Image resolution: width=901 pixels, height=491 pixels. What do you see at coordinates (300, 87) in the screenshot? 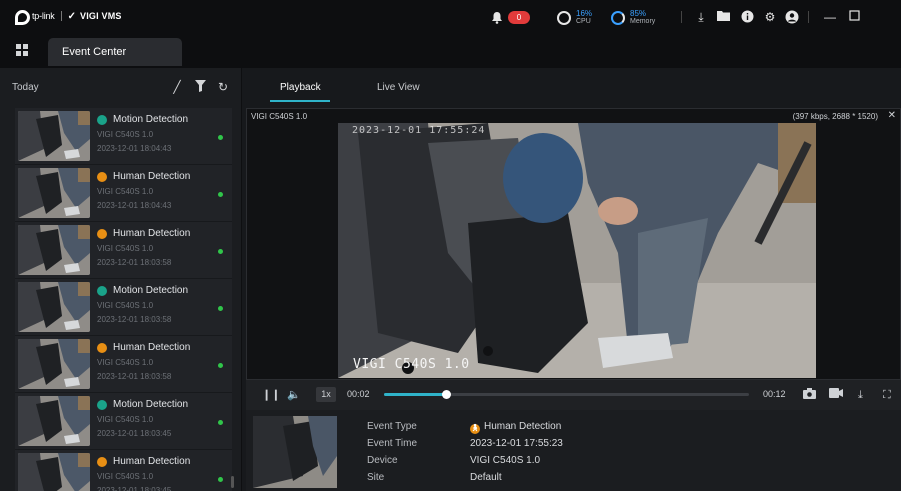
I see `tab-playback: Playback` at bounding box center [300, 87].